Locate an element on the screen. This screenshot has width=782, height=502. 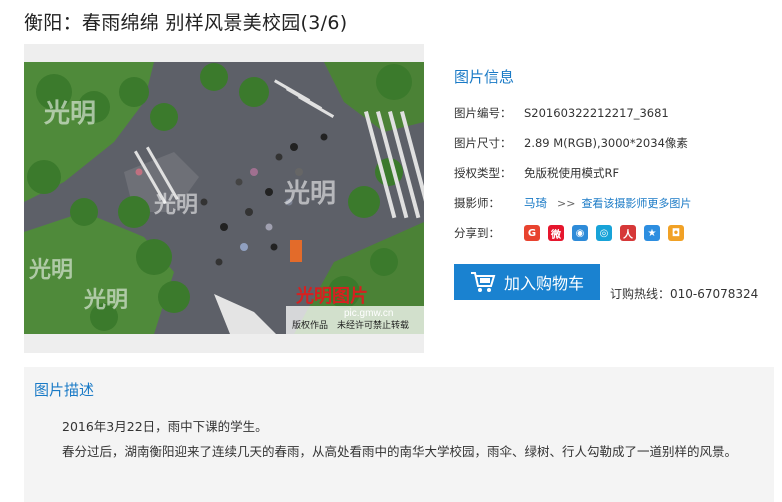
image-id-row: 图片编号： S20160322212217_3681 is located at coordinates (614, 113).